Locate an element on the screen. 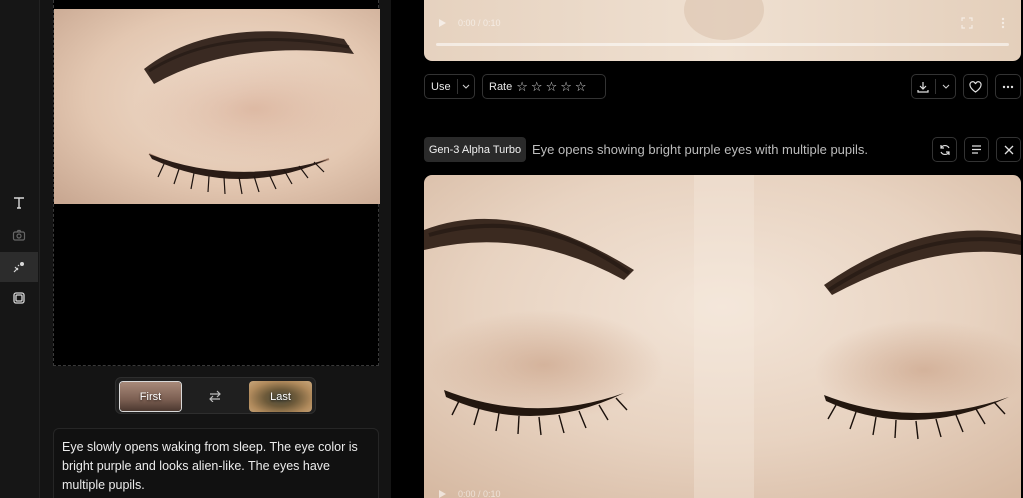 The width and height of the screenshot is (1023, 498). rate-control: Rate ☆ ☆ ☆ ☆ ☆ is located at coordinates (544, 86).